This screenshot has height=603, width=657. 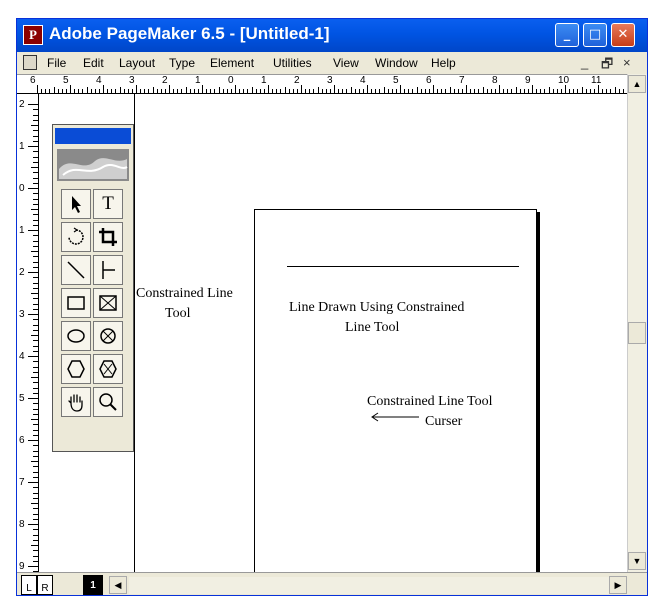 I want to click on toolbox-palette: T, so click(x=93, y=288).